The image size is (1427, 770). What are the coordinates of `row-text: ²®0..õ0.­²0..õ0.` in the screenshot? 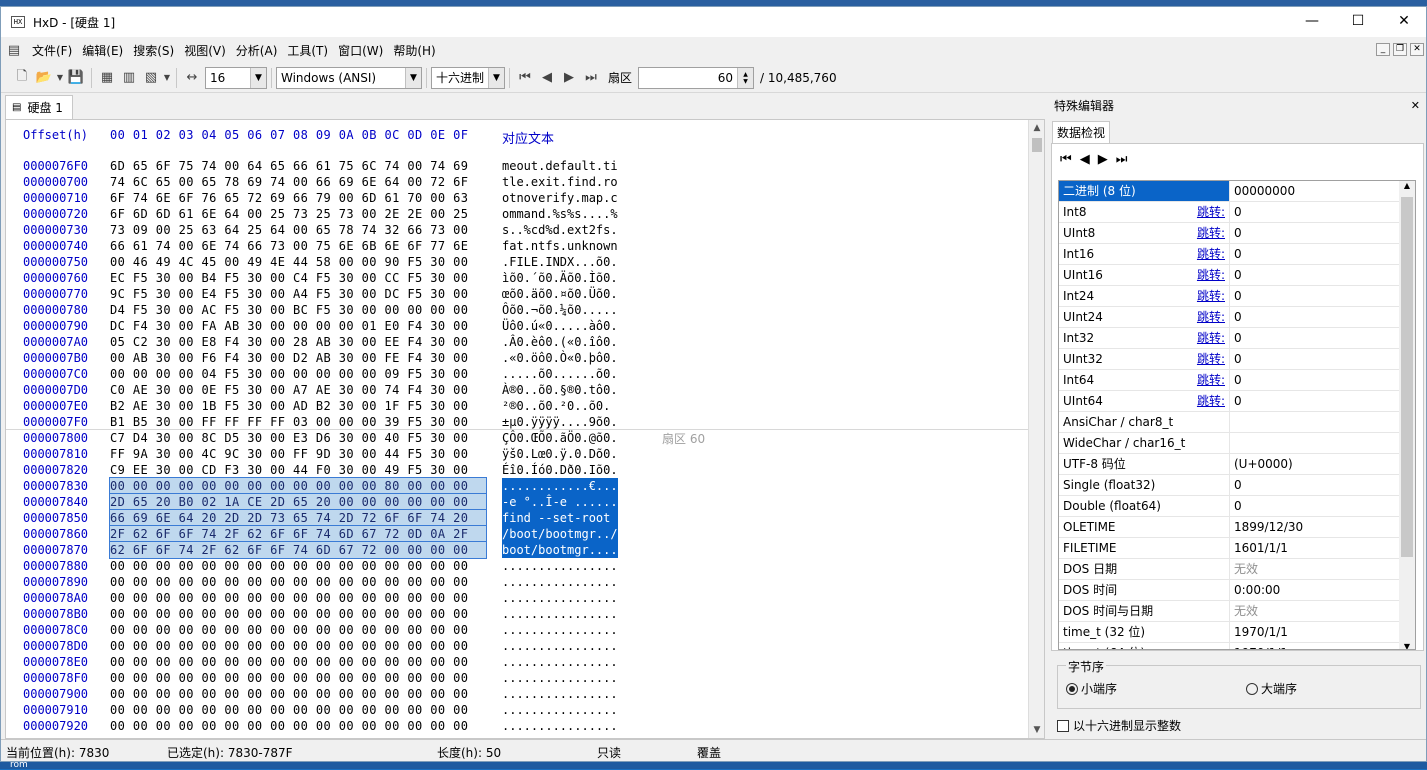 It's located at (556, 406).